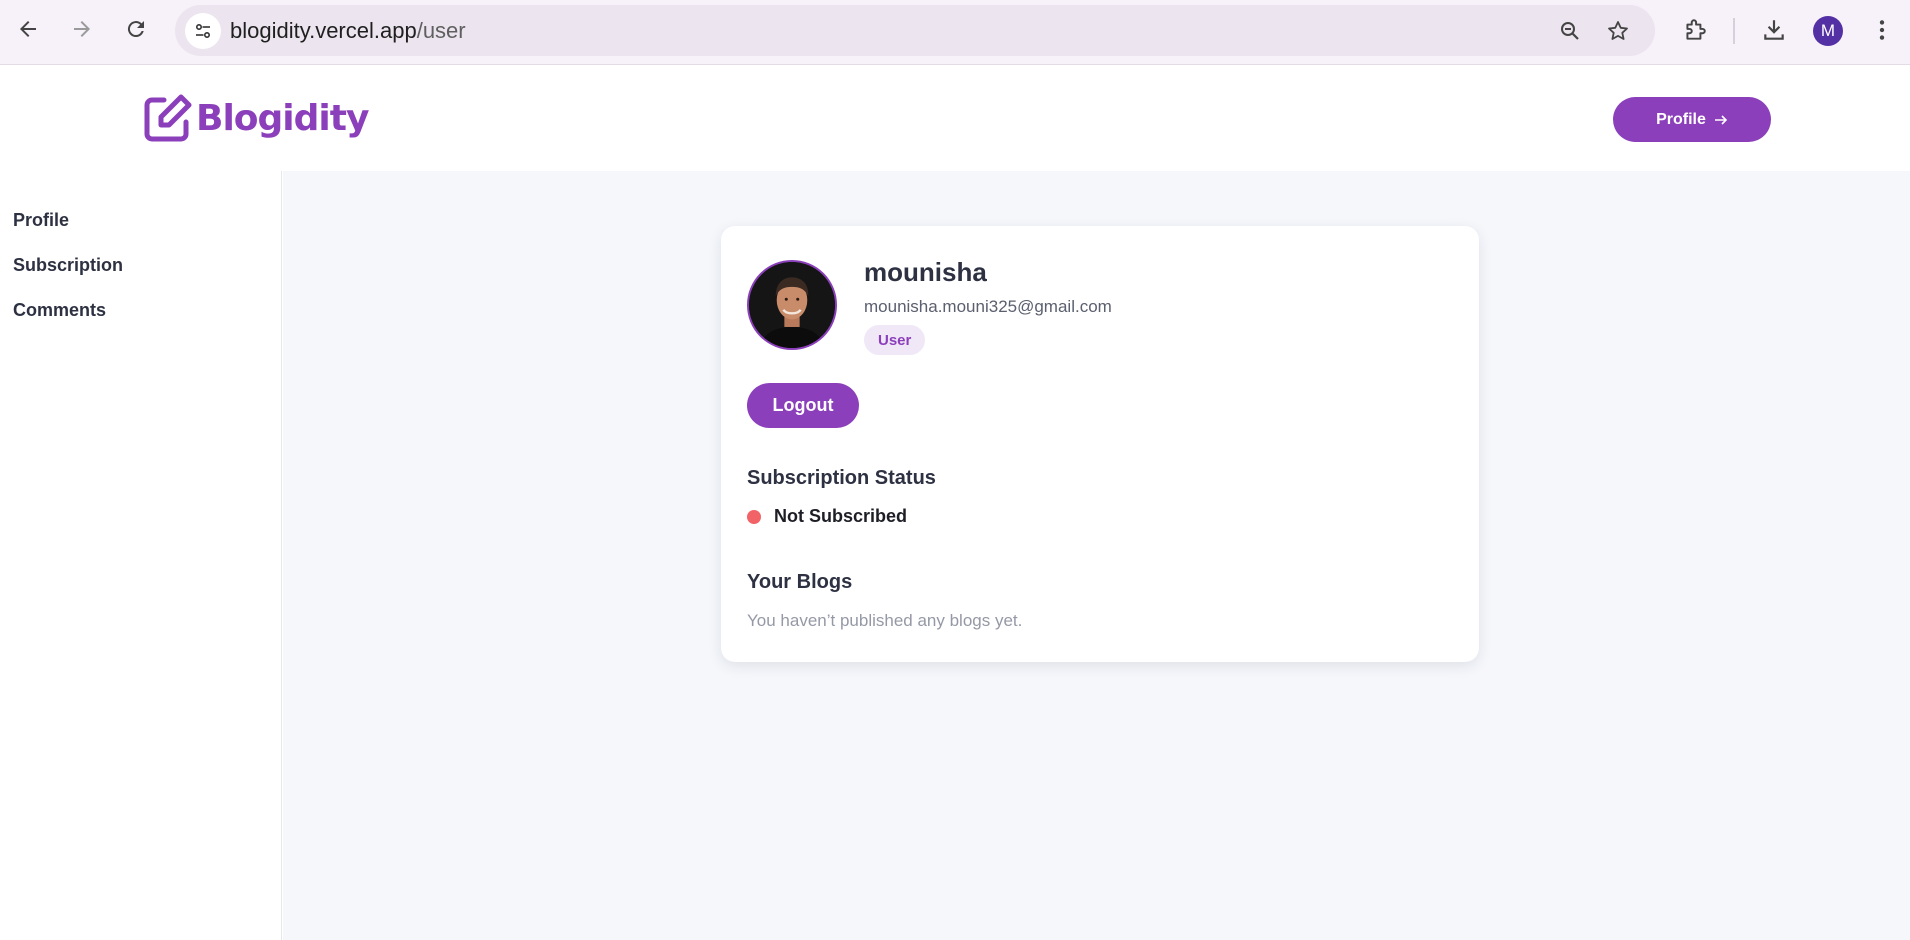  What do you see at coordinates (82, 29) in the screenshot?
I see `forward-icon` at bounding box center [82, 29].